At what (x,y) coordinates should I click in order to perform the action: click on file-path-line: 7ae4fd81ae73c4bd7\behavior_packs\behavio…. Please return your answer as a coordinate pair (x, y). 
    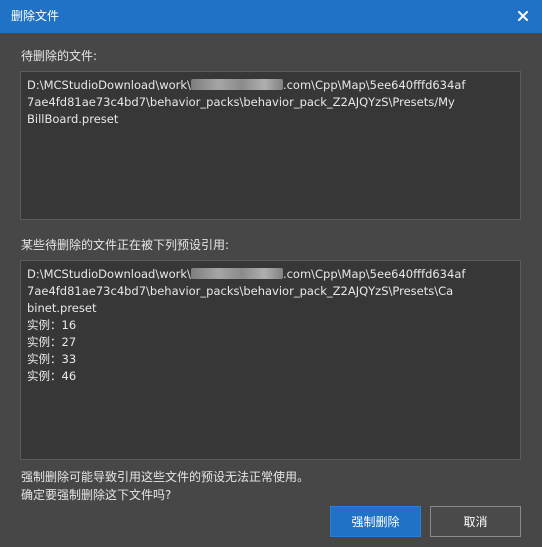
    Looking at the image, I should click on (241, 102).